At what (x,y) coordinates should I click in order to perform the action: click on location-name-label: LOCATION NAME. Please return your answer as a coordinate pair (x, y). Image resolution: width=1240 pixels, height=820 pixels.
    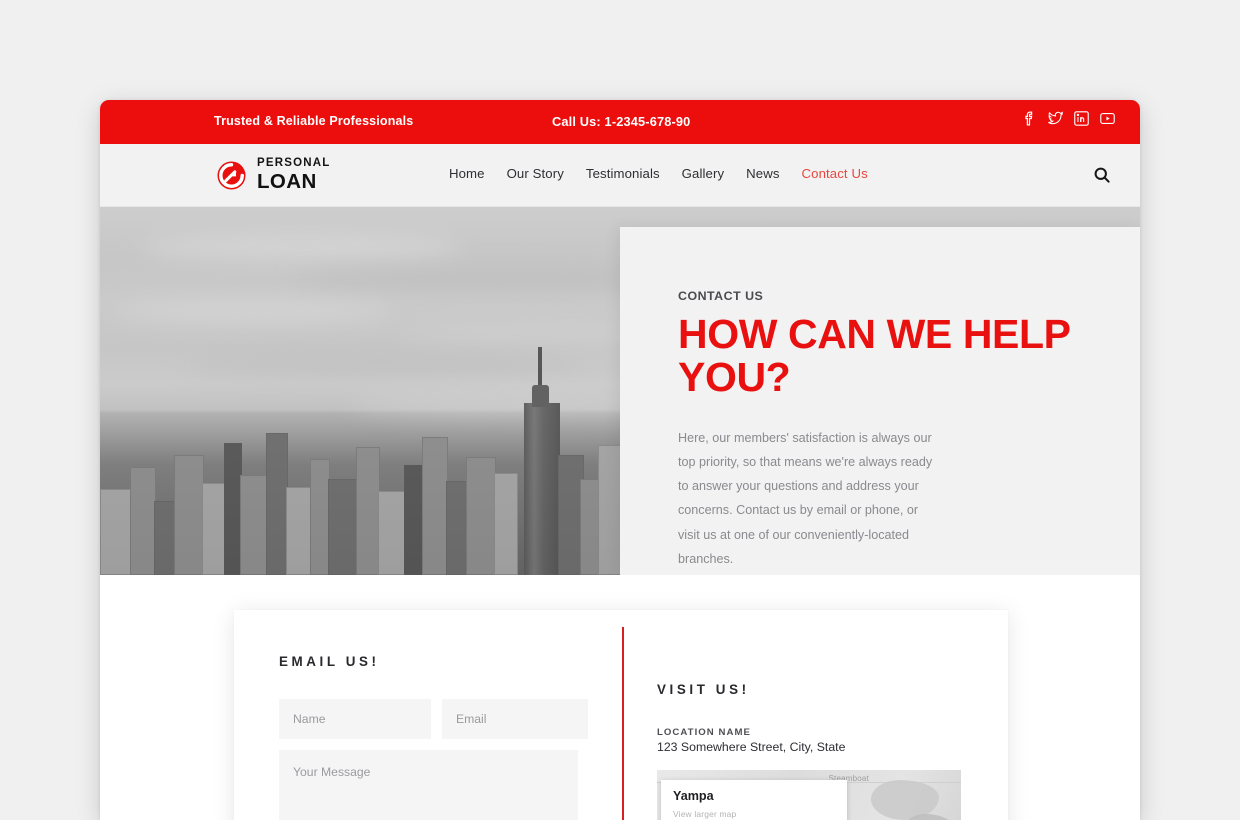
    Looking at the image, I should click on (704, 732).